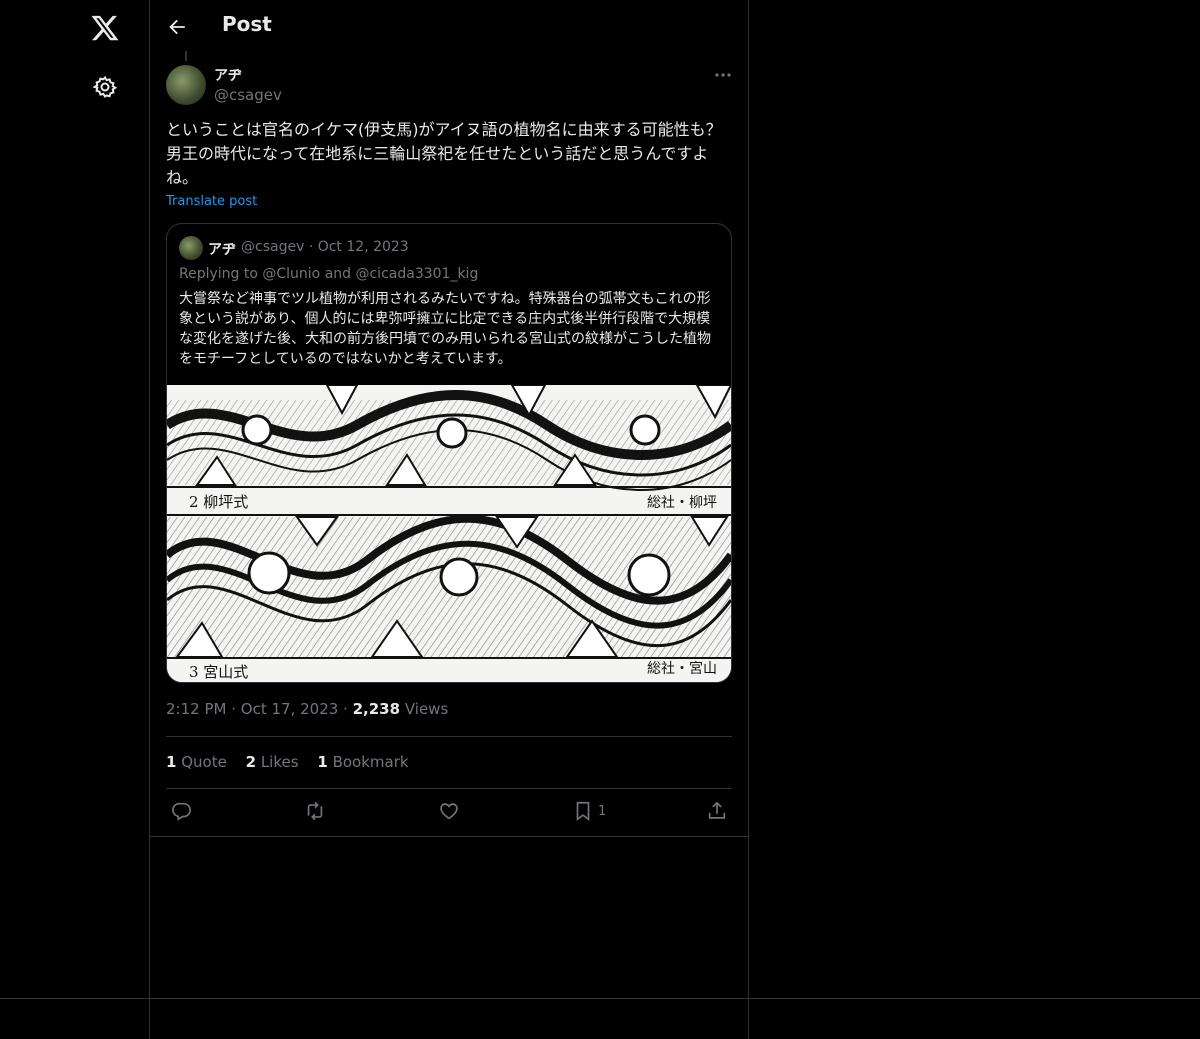 This screenshot has height=1039, width=1200. I want to click on share-icon, so click(717, 810).